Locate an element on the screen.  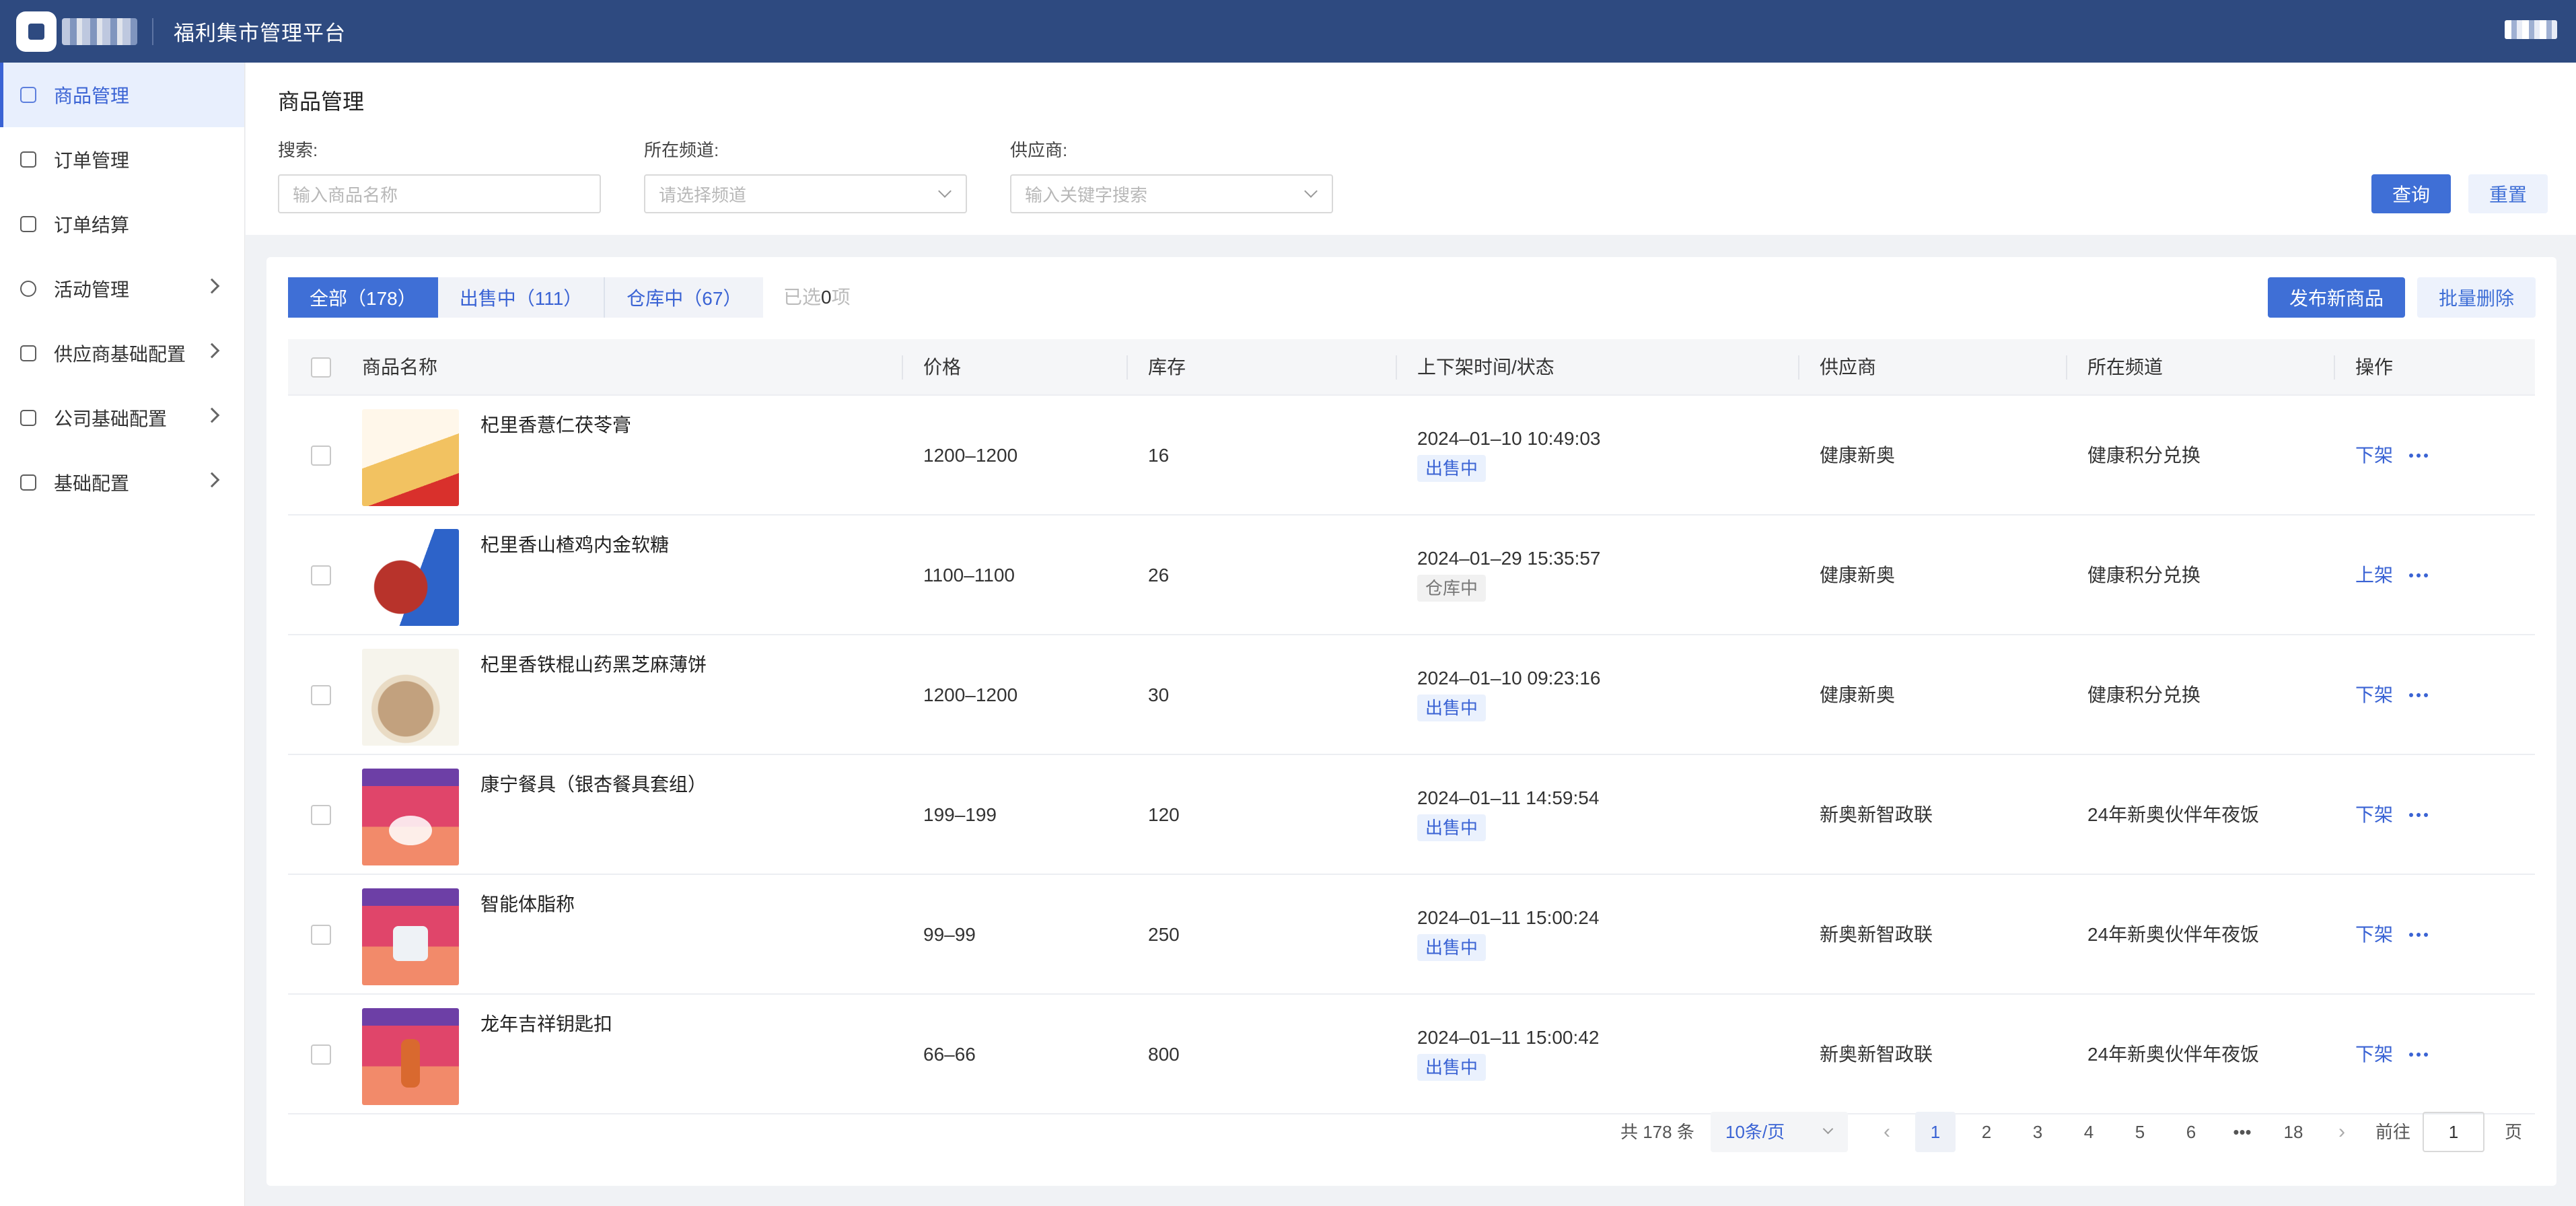
page-number: 3 is located at coordinates (2038, 1132).